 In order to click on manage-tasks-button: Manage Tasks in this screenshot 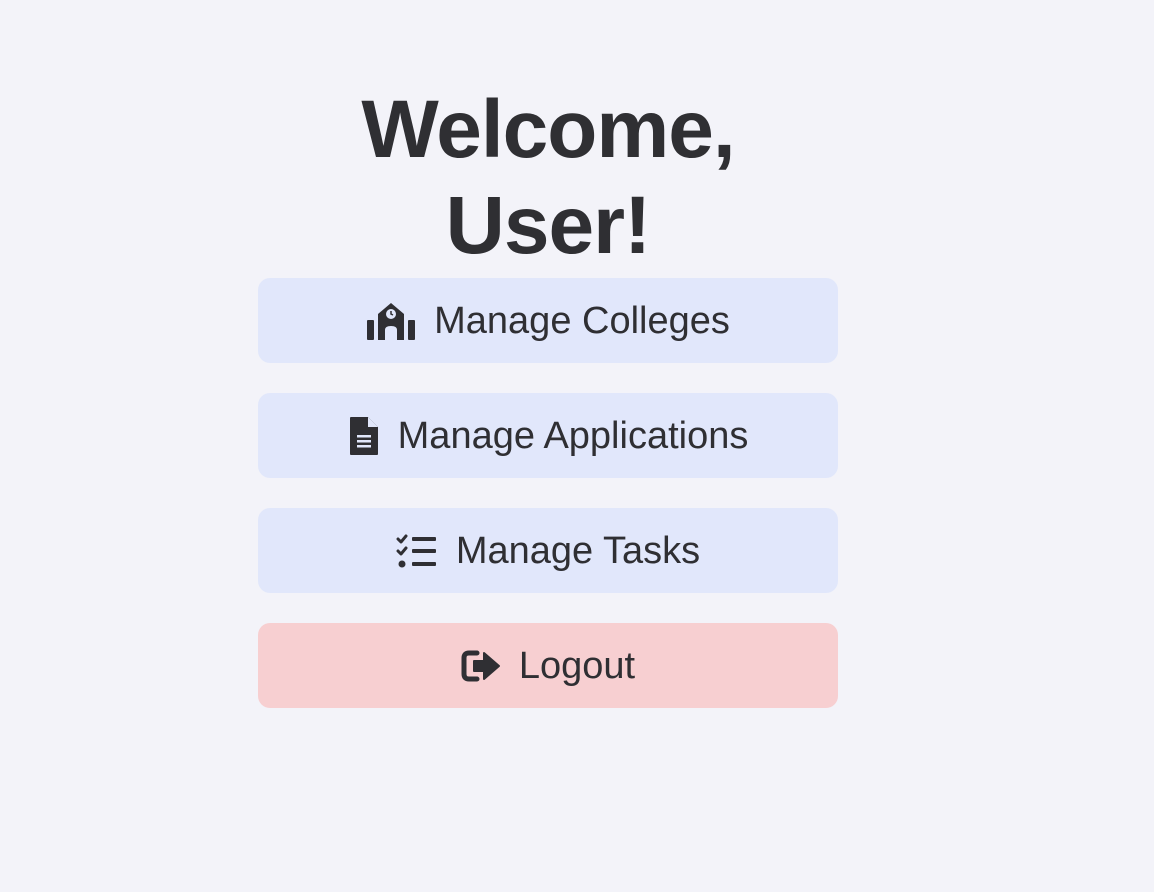, I will do `click(548, 550)`.